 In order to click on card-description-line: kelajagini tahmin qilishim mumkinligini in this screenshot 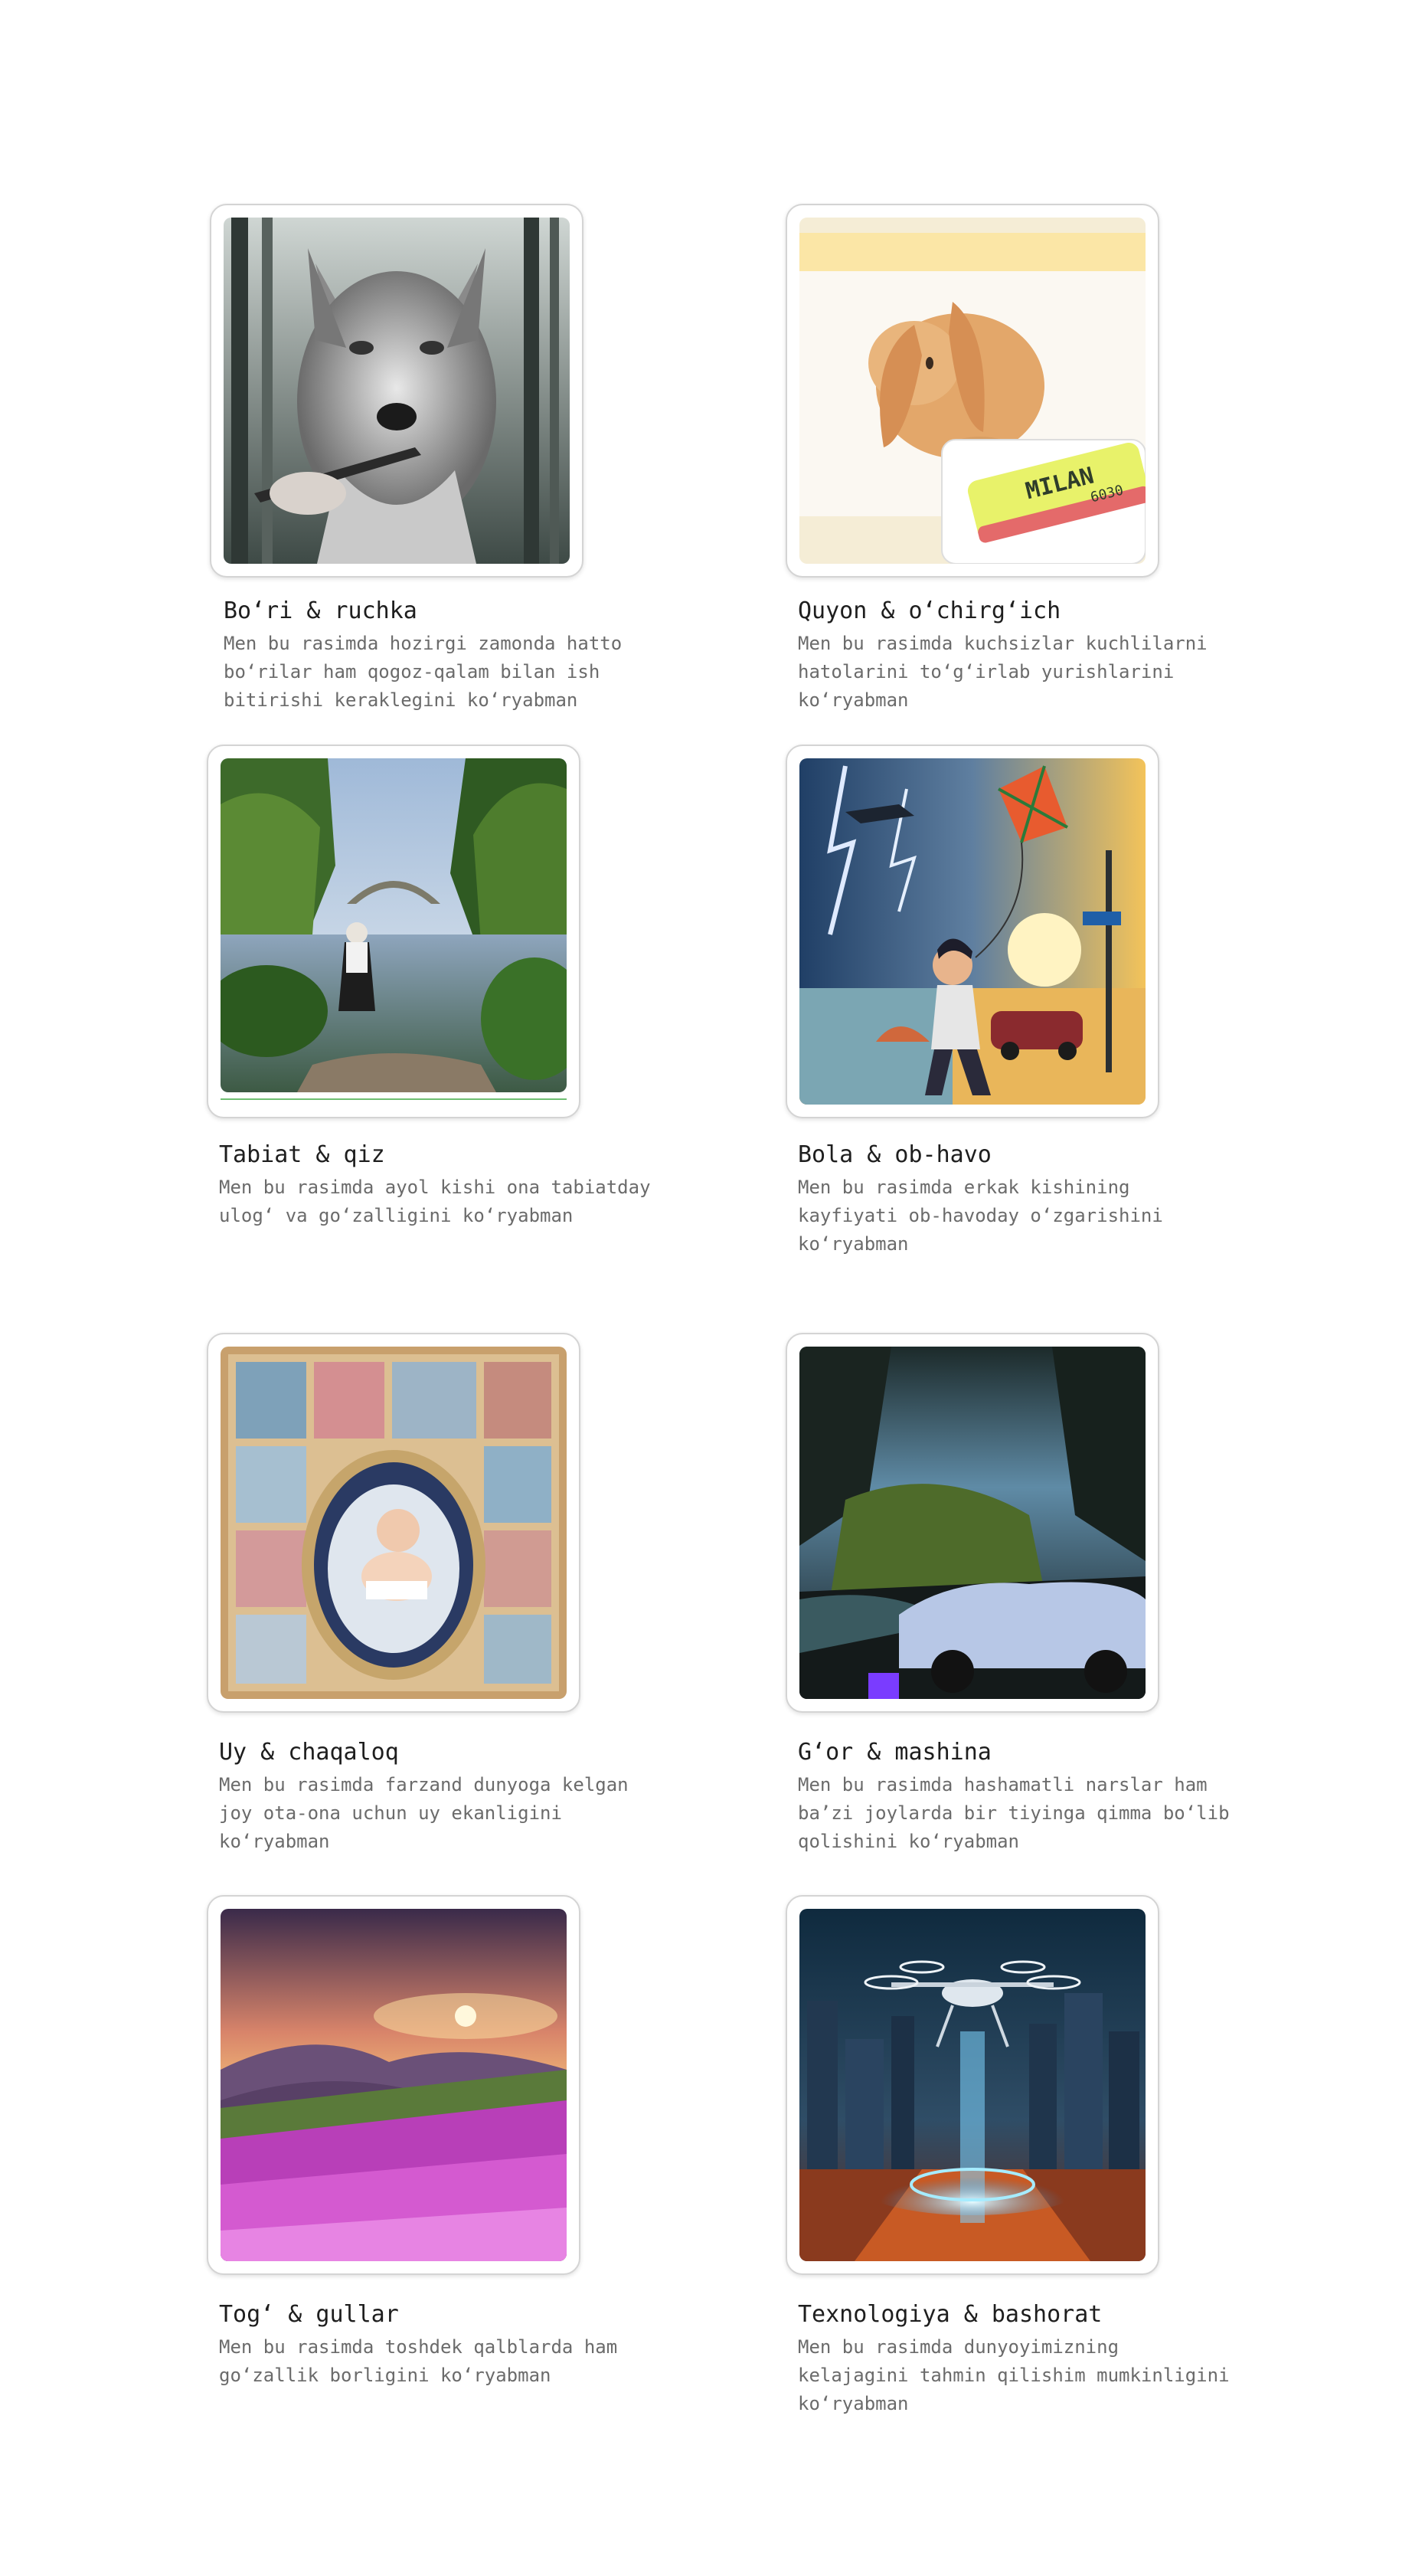, I will do `click(1014, 2375)`.